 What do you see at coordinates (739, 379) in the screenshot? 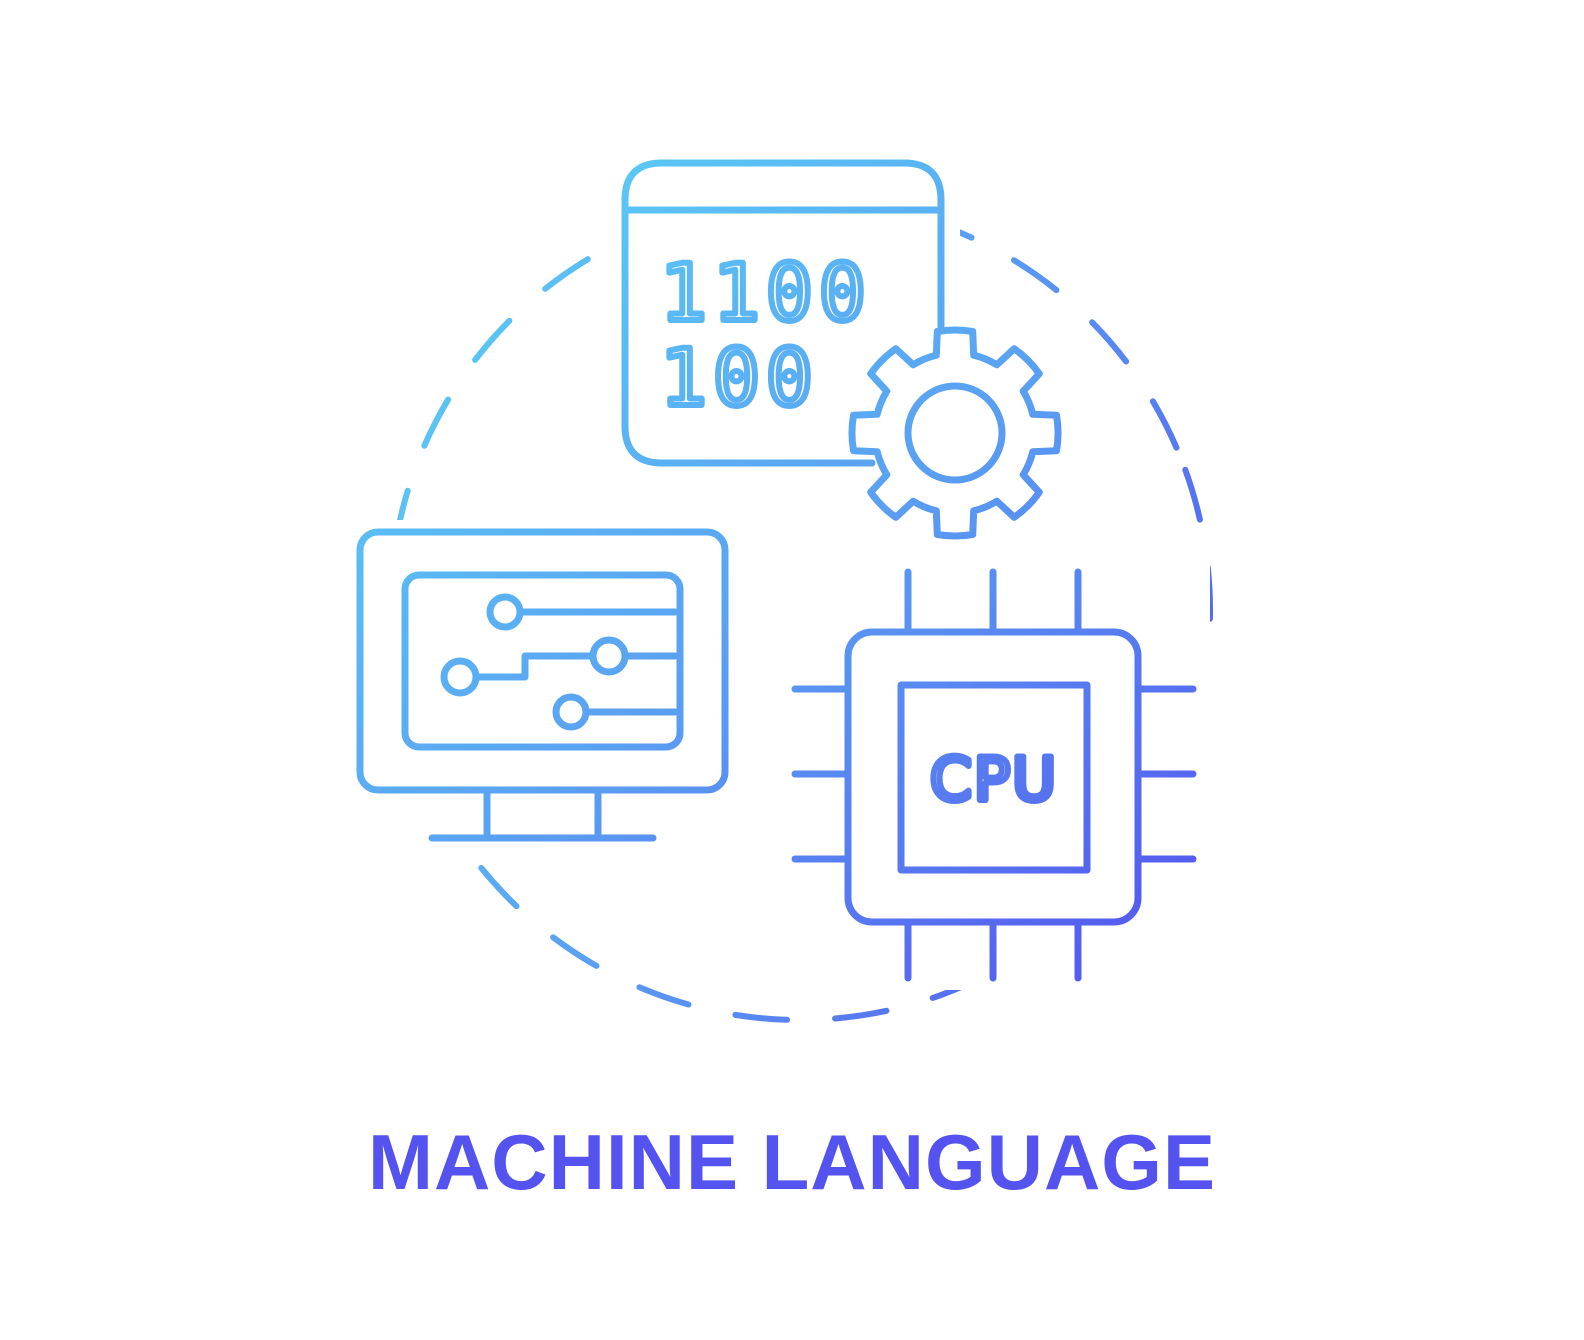
I see `binary-line-2: 100` at bounding box center [739, 379].